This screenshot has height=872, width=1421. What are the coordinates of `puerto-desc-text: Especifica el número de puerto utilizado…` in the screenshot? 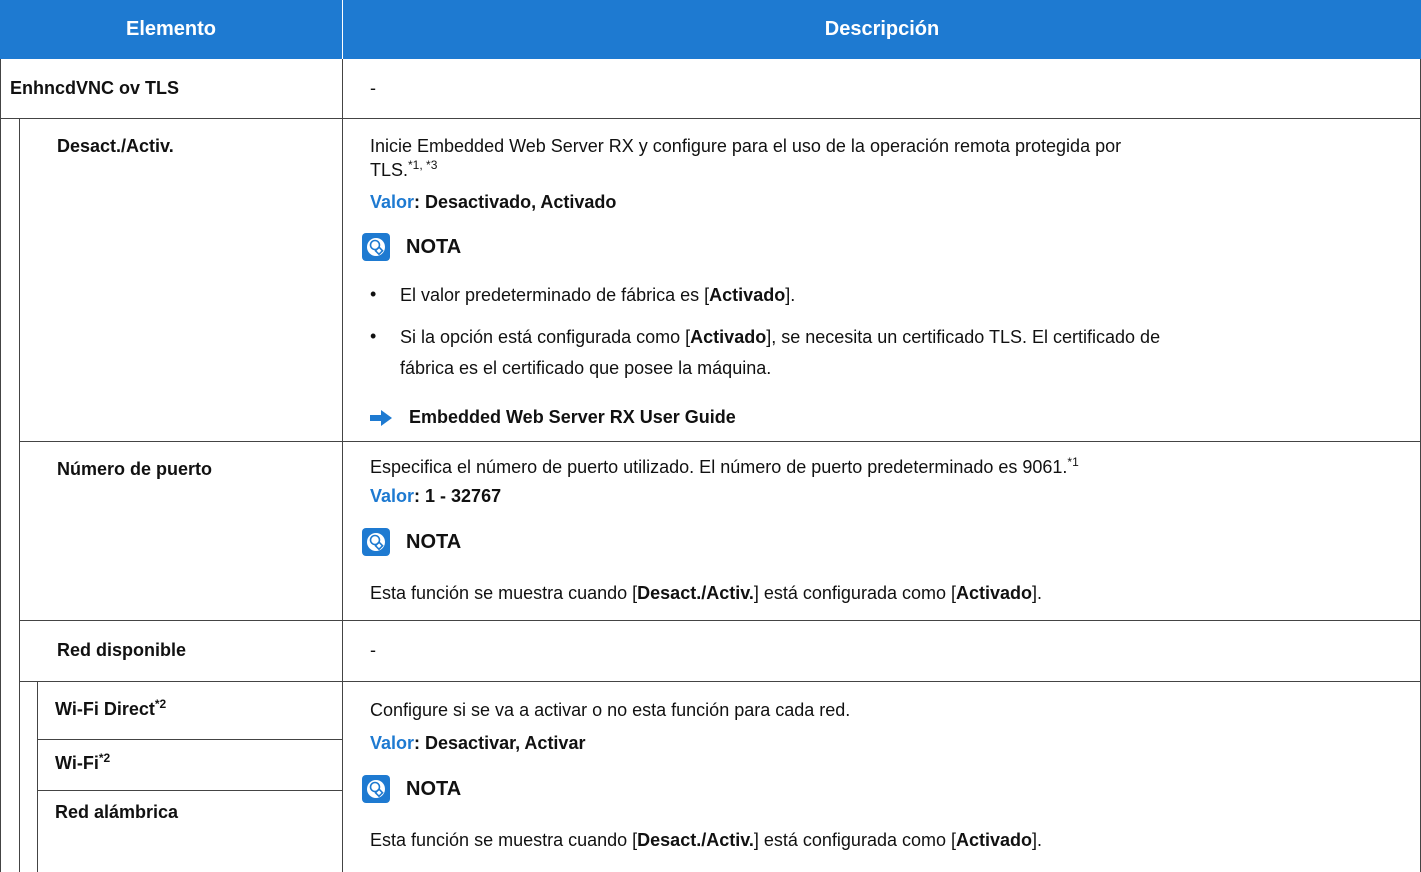 It's located at (719, 467).